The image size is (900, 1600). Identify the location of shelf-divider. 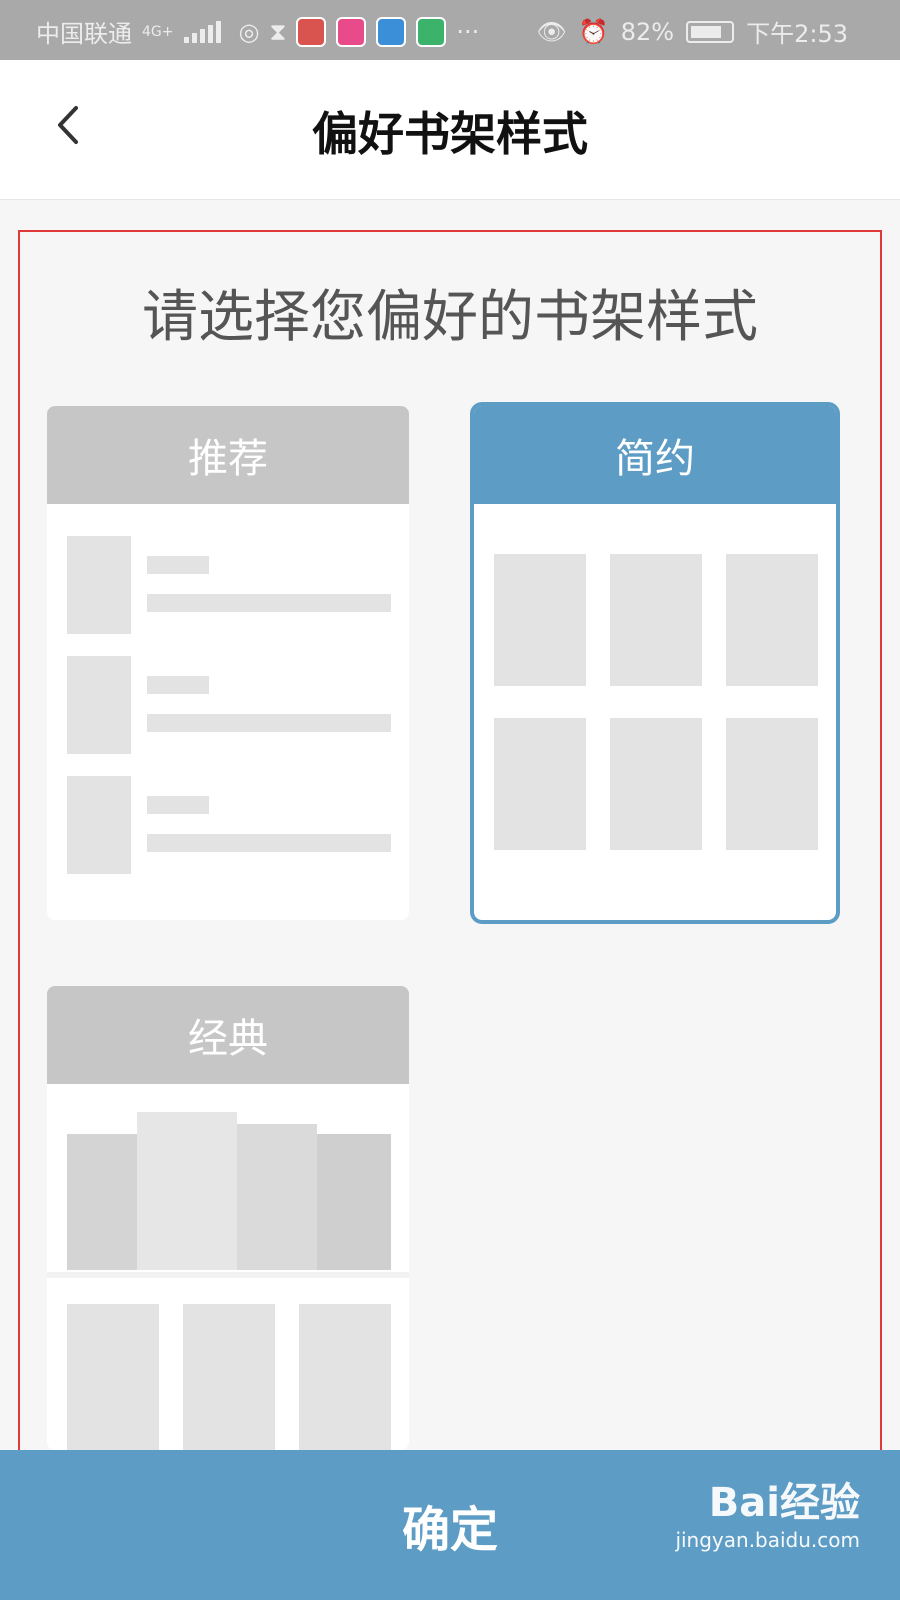
(228, 1275).